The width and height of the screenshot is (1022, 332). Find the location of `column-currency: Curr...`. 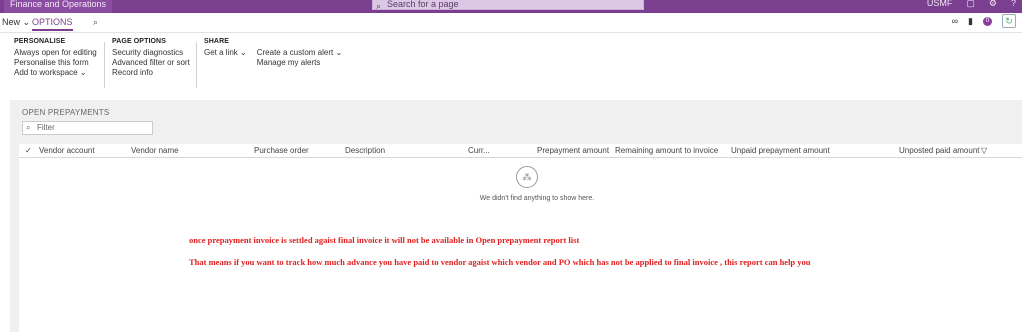

column-currency: Curr... is located at coordinates (479, 150).